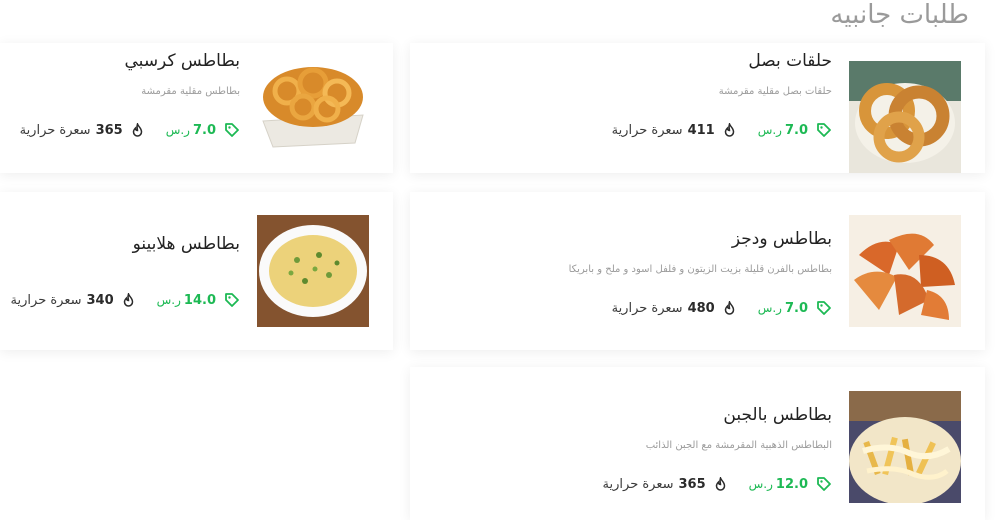 This screenshot has width=997, height=520. Describe the element at coordinates (781, 239) in the screenshot. I see `dish-name: بطاطس ودجز` at that location.